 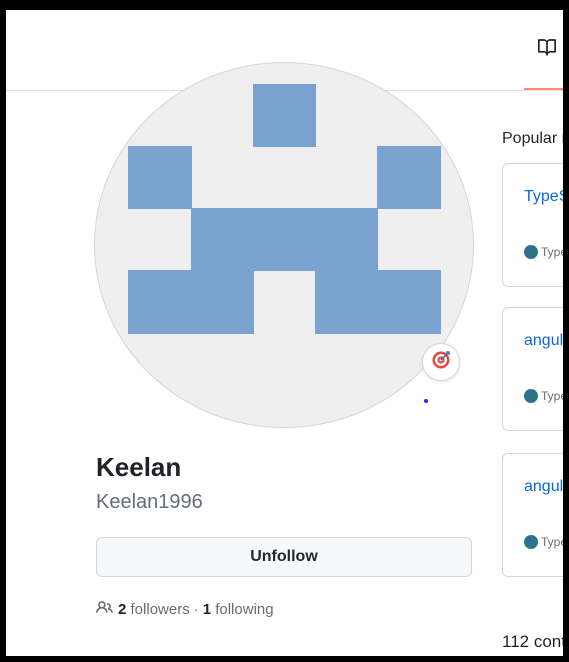 I want to click on profile-username: Keelan1996, so click(x=149, y=502).